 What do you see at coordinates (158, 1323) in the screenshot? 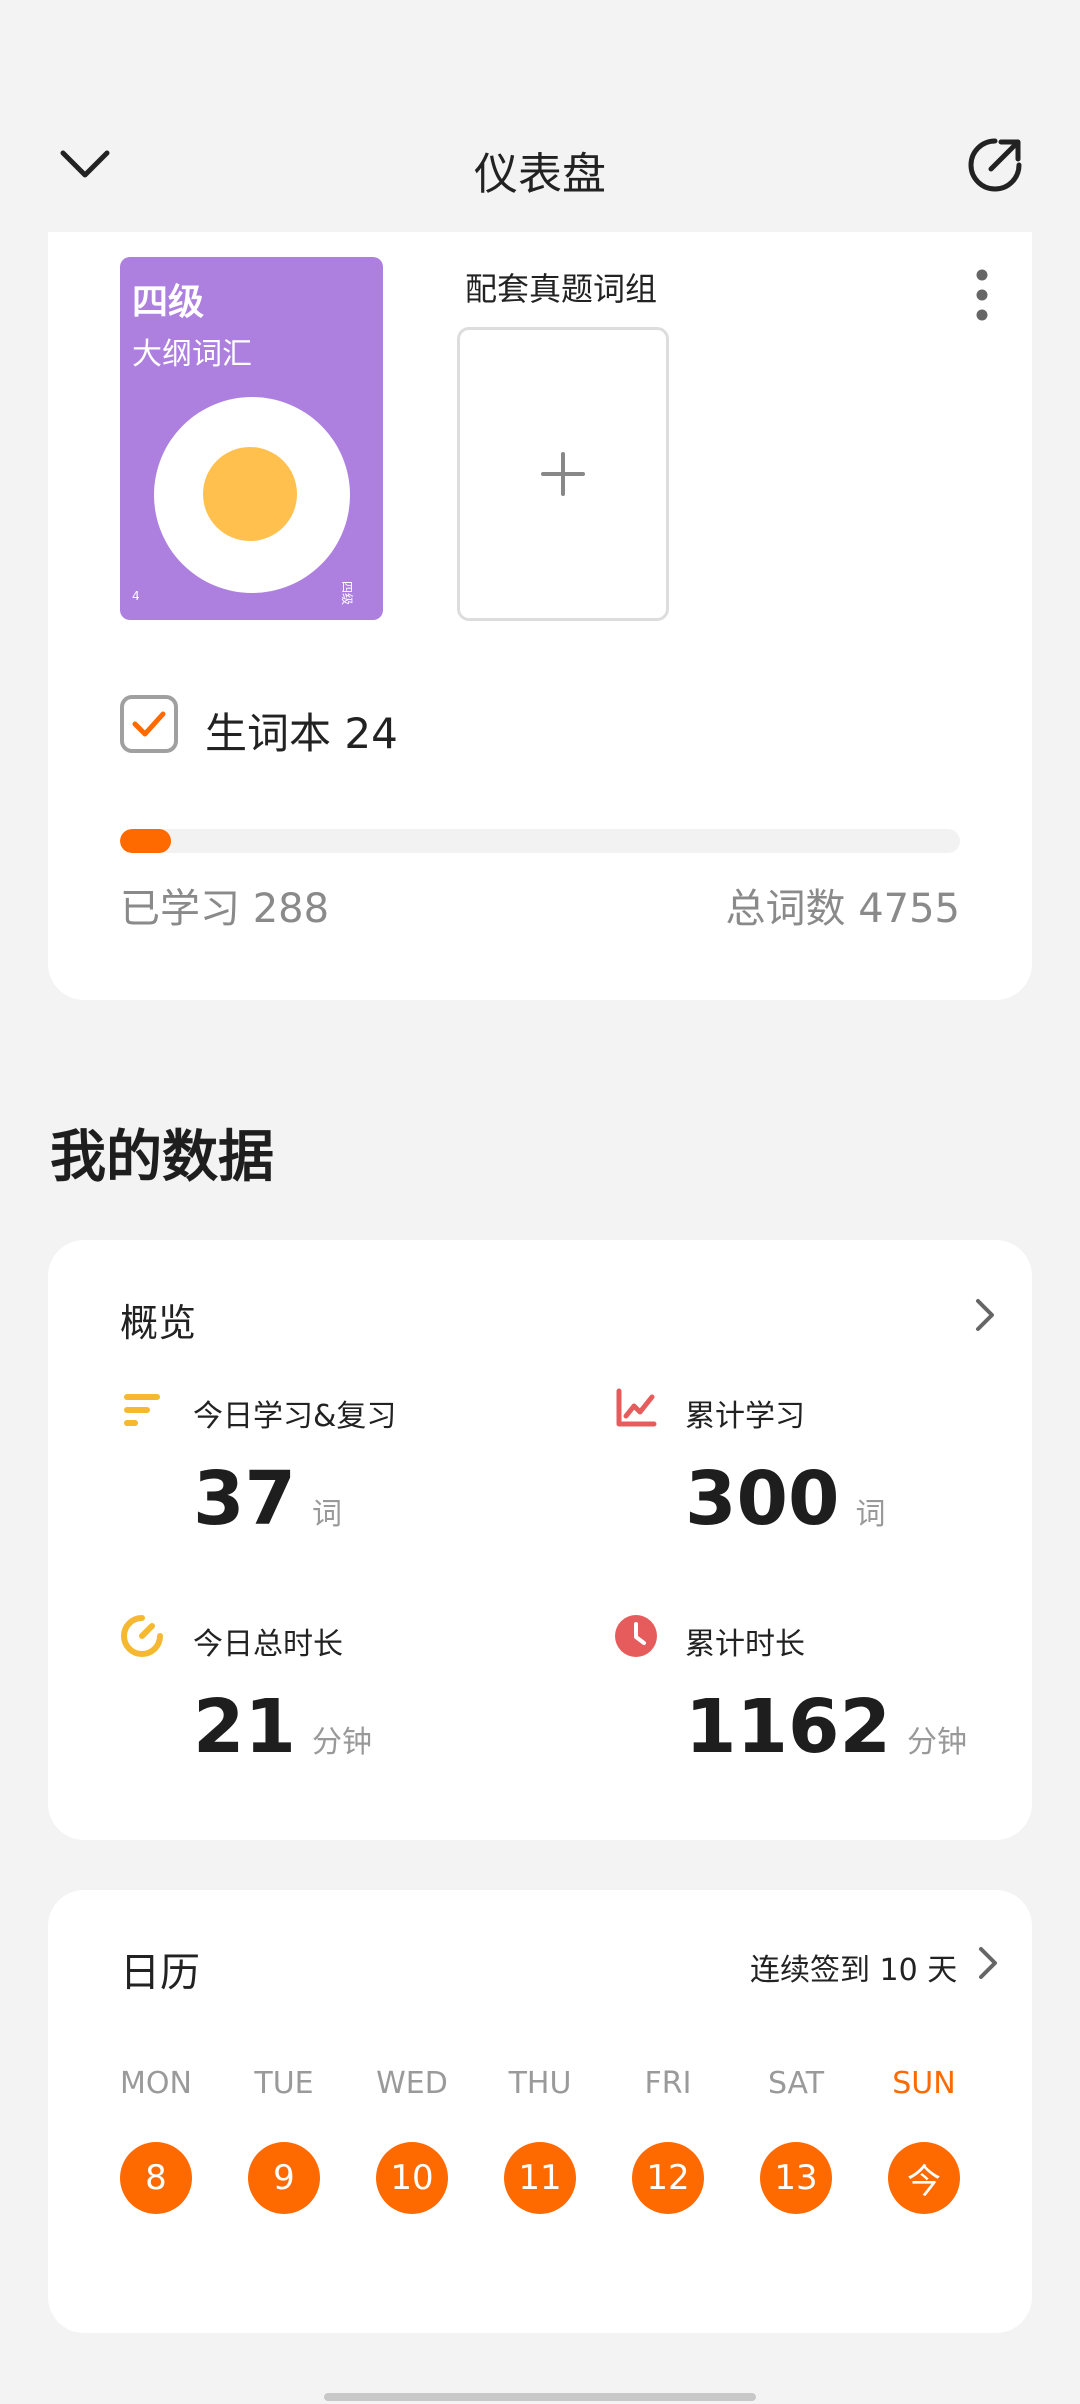
I see `overview-title: 概览` at bounding box center [158, 1323].